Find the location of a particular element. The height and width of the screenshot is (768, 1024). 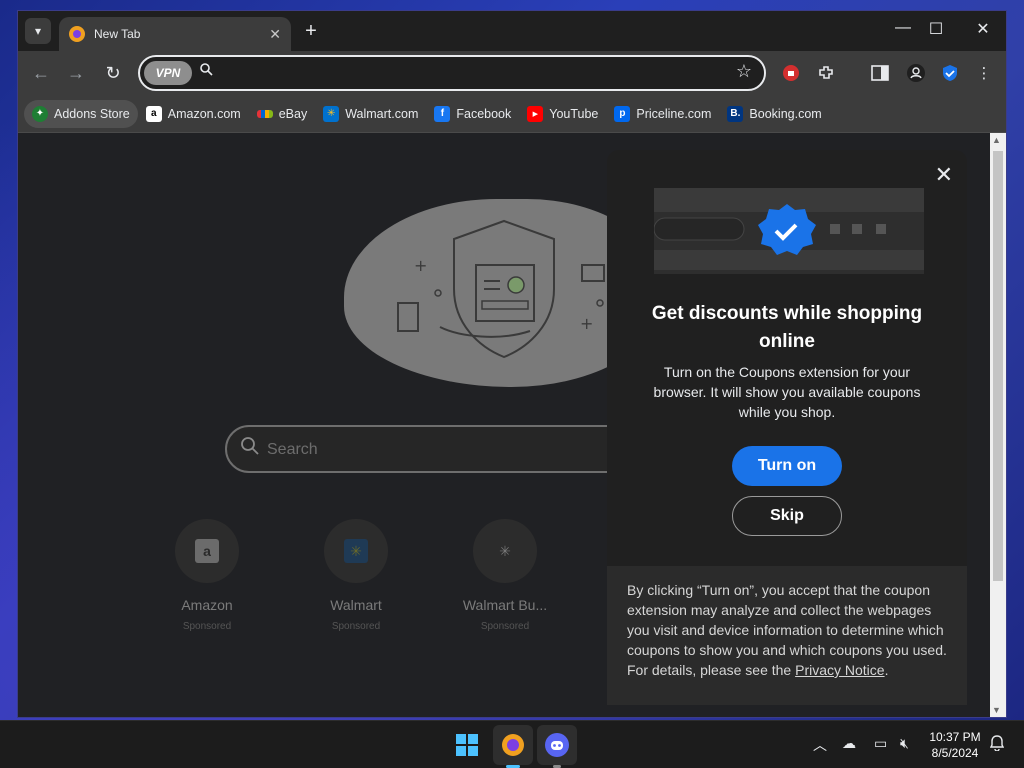

bookmark-label: Priceline.com is located at coordinates (674, 113).